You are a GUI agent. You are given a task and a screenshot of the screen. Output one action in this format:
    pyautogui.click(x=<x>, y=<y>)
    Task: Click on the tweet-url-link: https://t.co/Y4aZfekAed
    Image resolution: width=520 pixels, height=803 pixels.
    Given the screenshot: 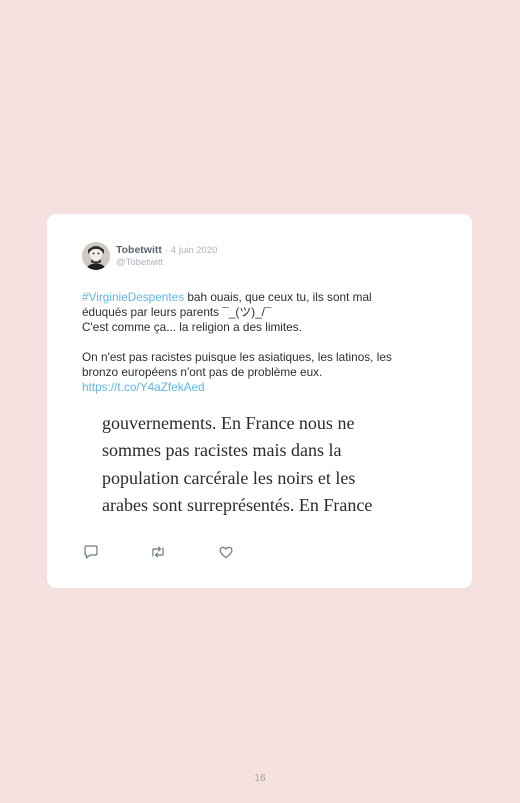 What is the action you would take?
    pyautogui.click(x=143, y=387)
    